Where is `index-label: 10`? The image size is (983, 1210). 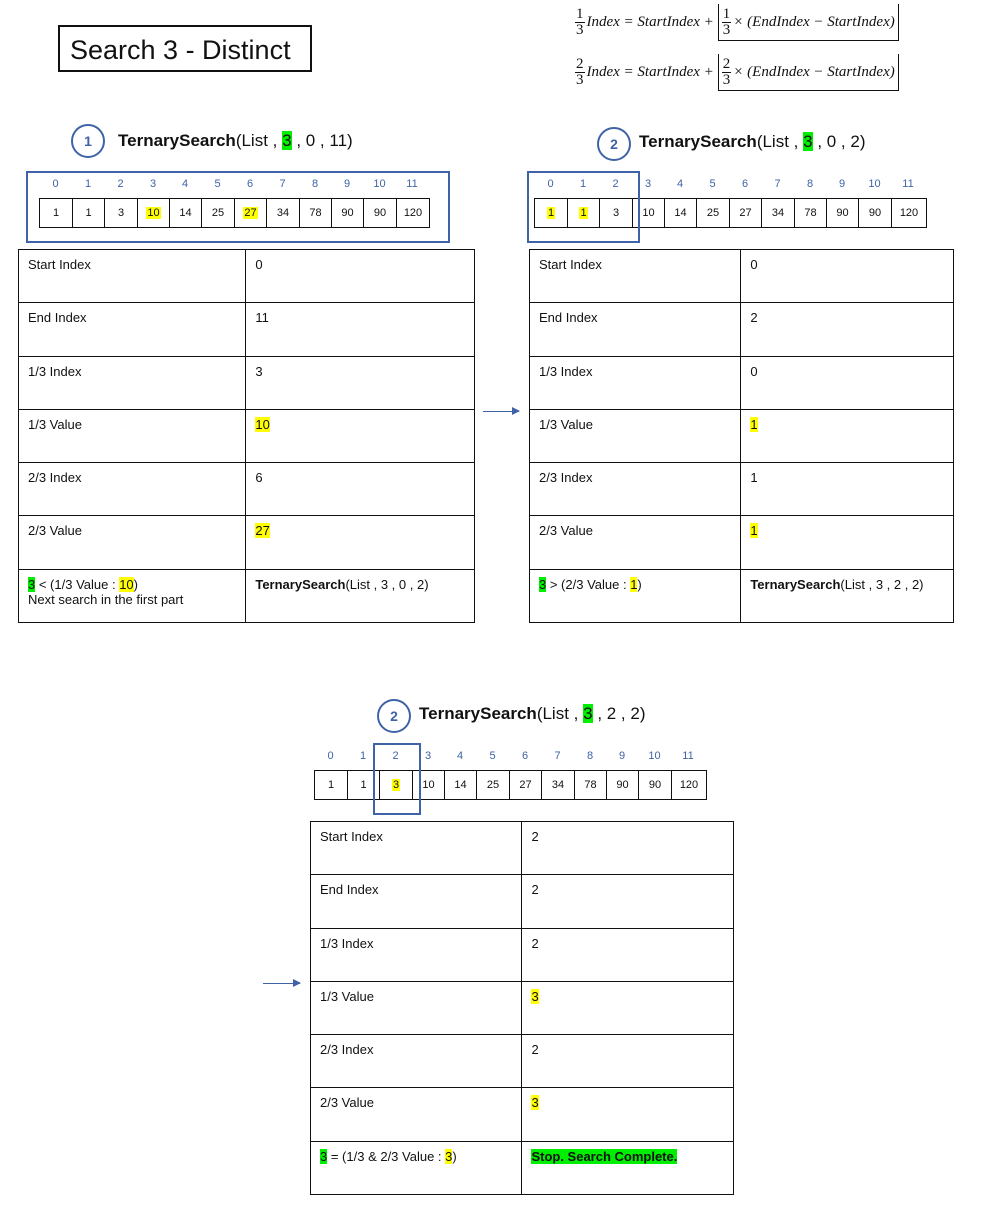
index-label: 10 is located at coordinates (874, 184).